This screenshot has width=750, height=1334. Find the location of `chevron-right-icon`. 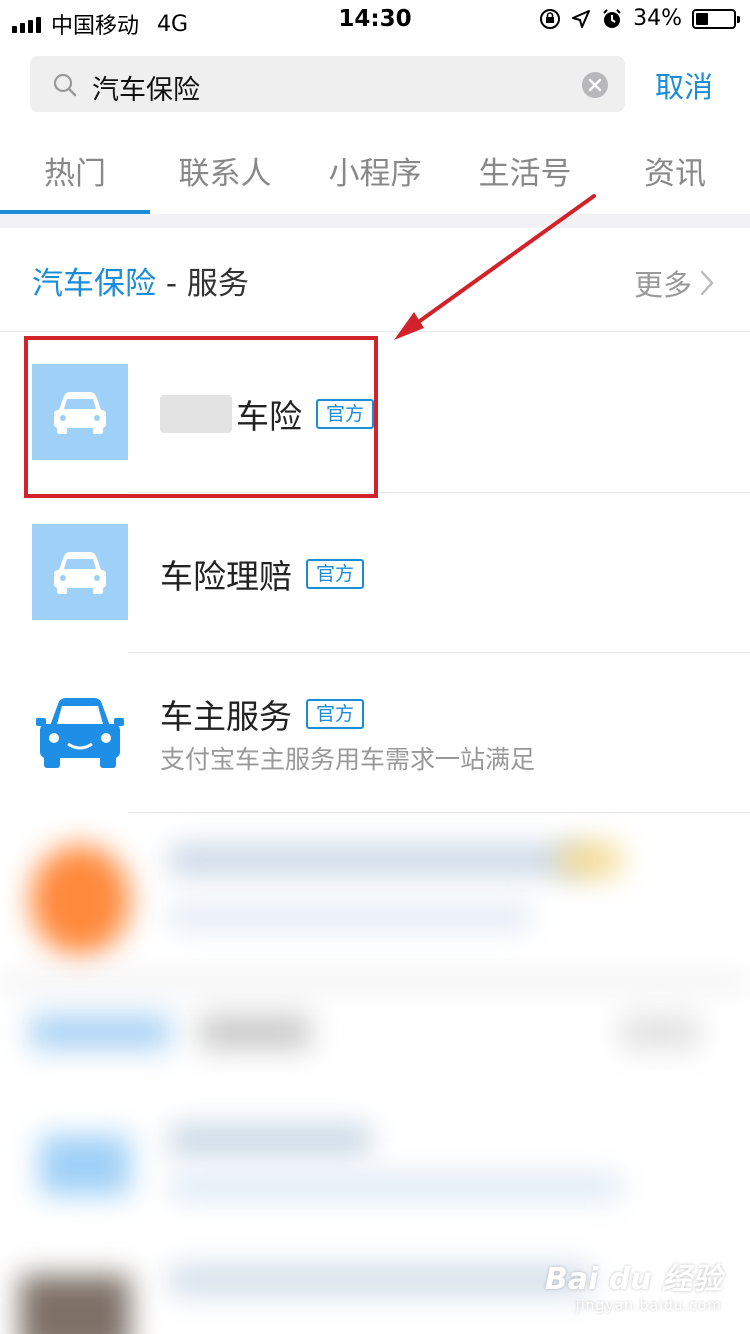

chevron-right-icon is located at coordinates (707, 283).